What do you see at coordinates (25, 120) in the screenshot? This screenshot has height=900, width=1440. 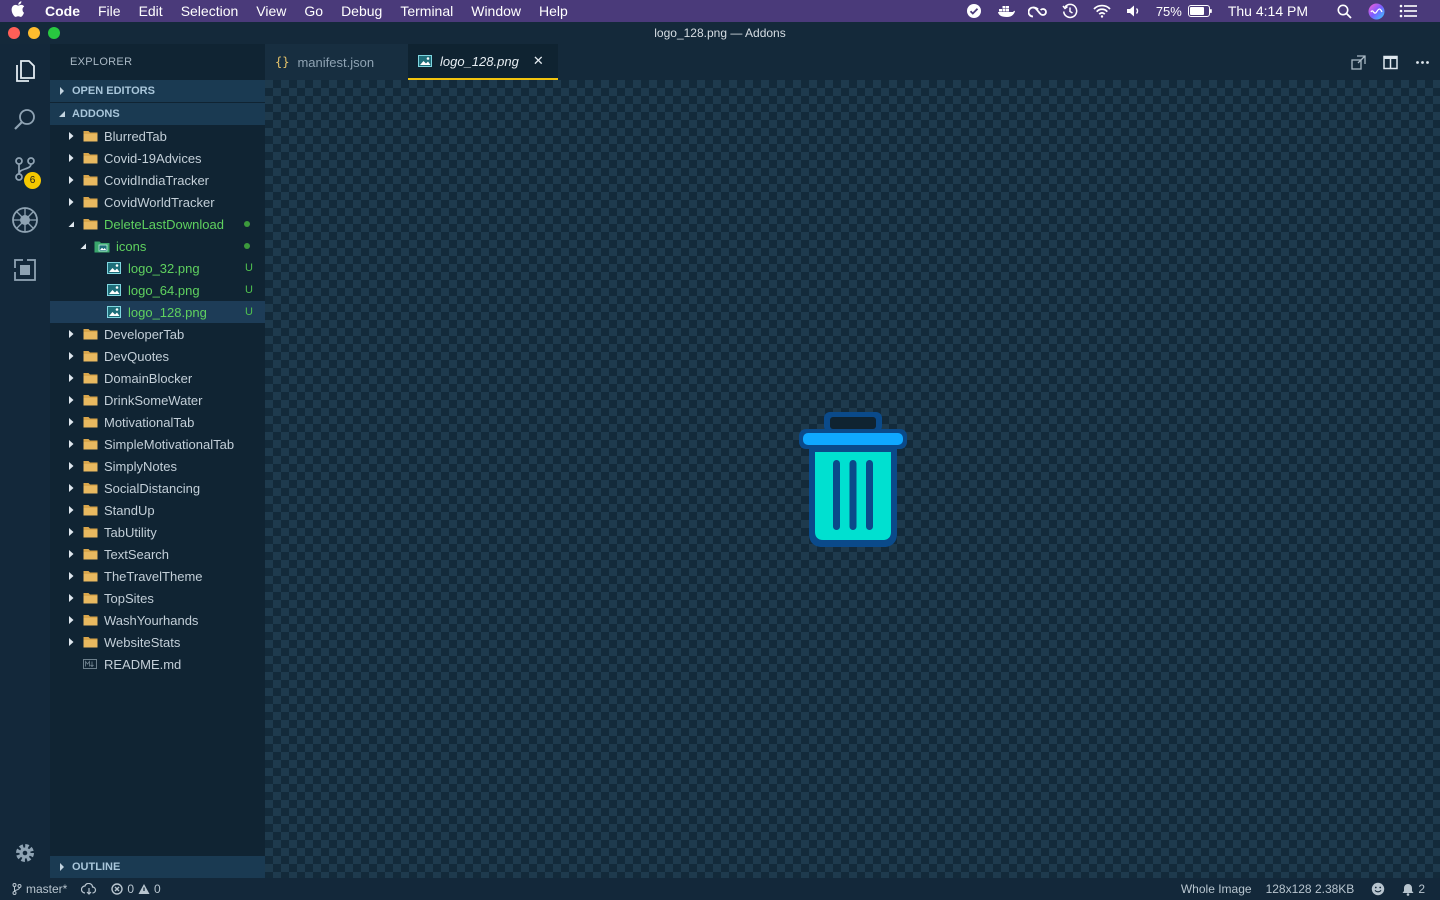 I see `search-icon` at bounding box center [25, 120].